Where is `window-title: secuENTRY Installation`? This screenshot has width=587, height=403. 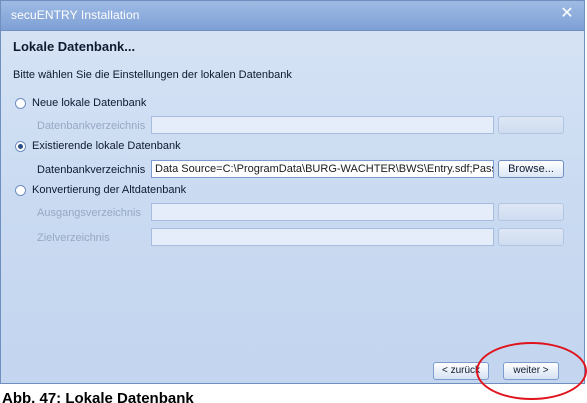
window-title: secuENTRY Installation is located at coordinates (75, 15).